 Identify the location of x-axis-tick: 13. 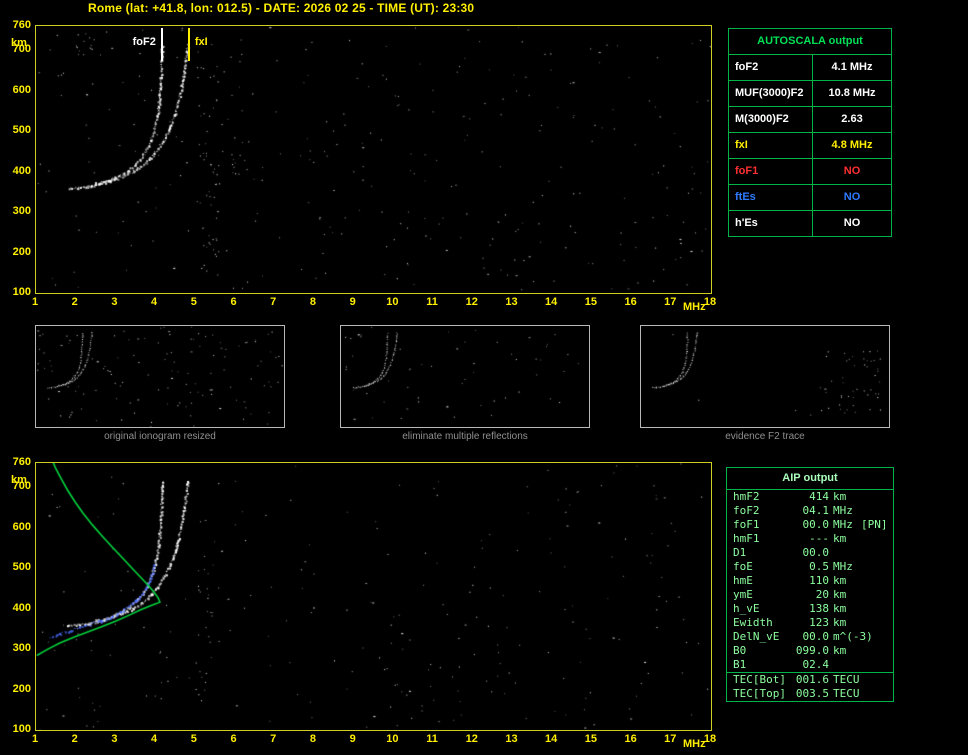
(511, 739).